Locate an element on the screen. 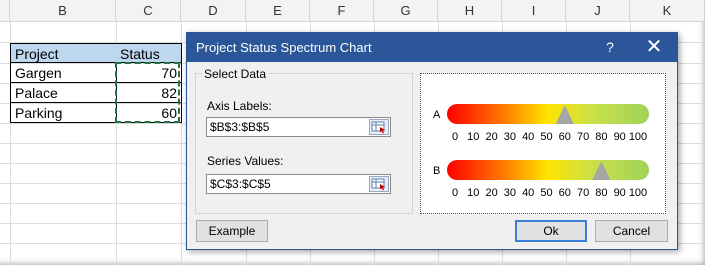 This screenshot has height=265, width=705. column-header-k: K is located at coordinates (667, 11).